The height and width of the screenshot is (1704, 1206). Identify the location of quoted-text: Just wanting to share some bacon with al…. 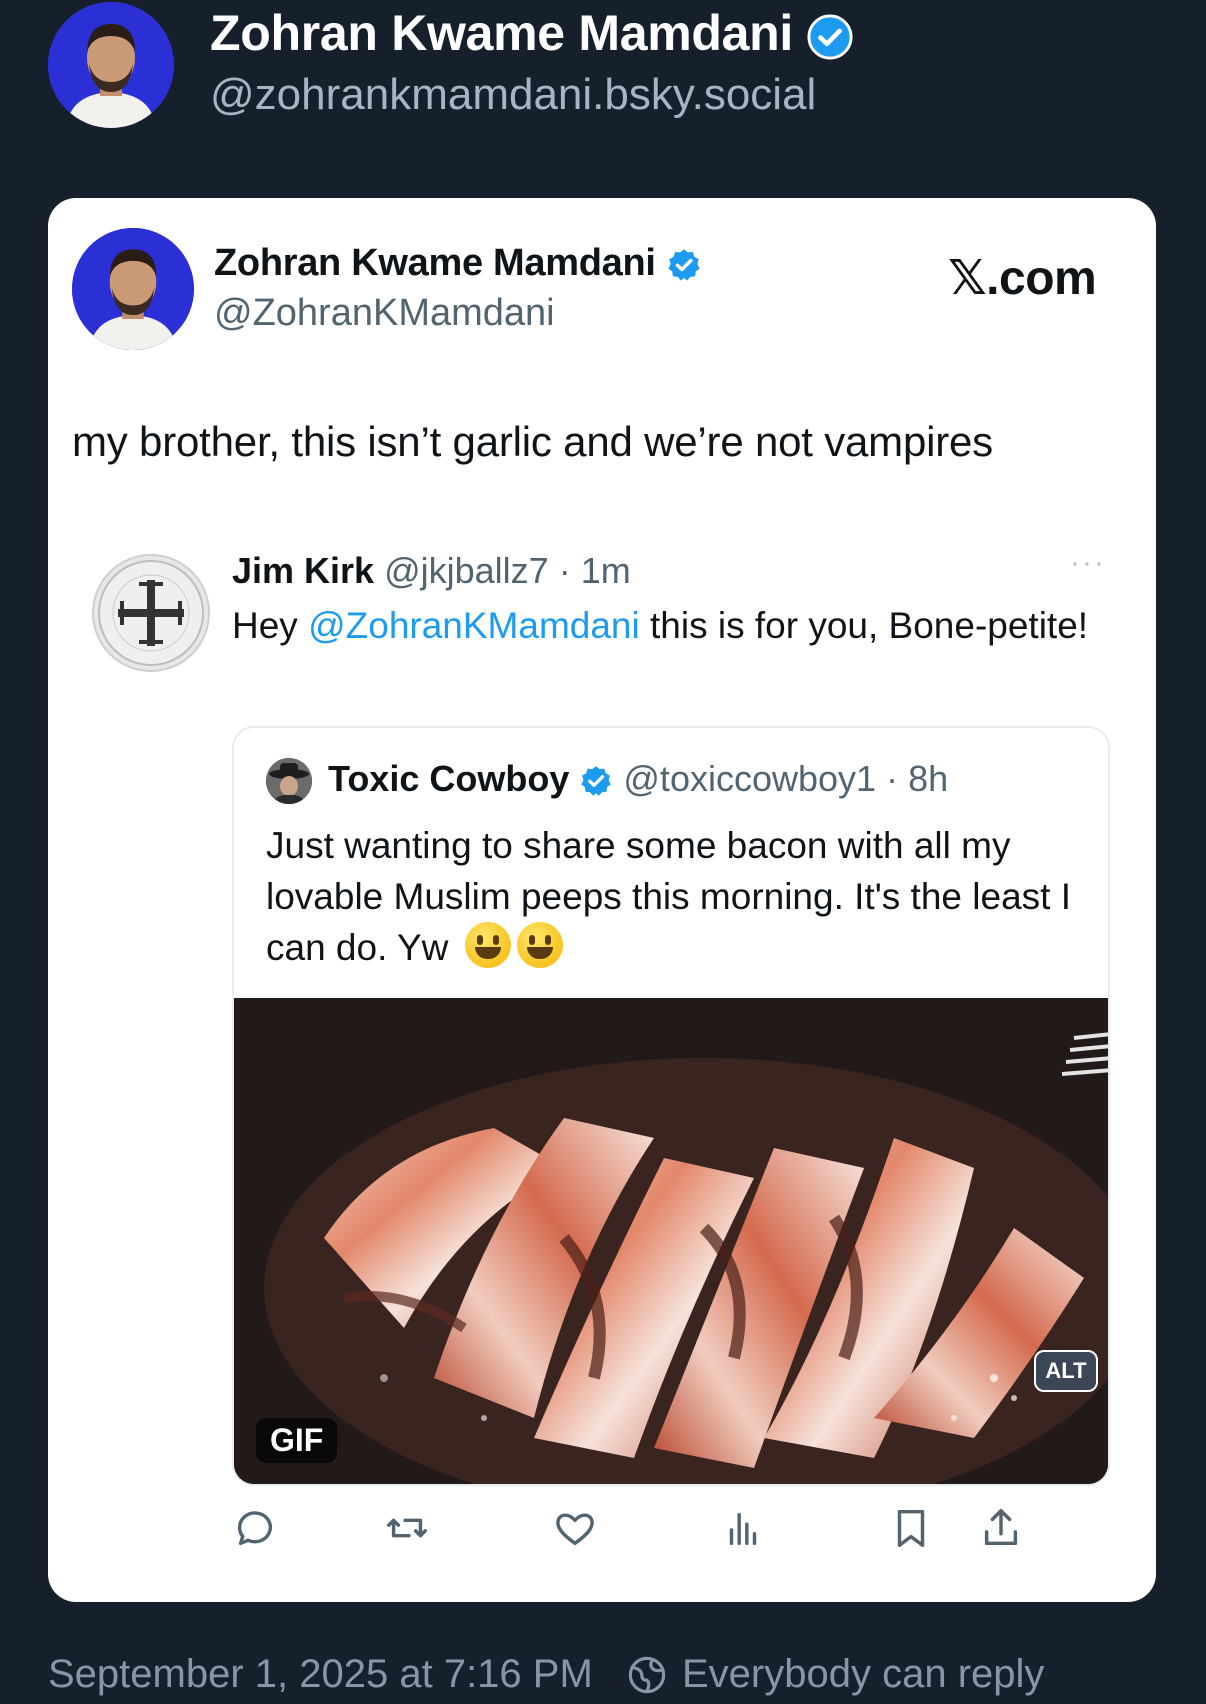
(676, 896).